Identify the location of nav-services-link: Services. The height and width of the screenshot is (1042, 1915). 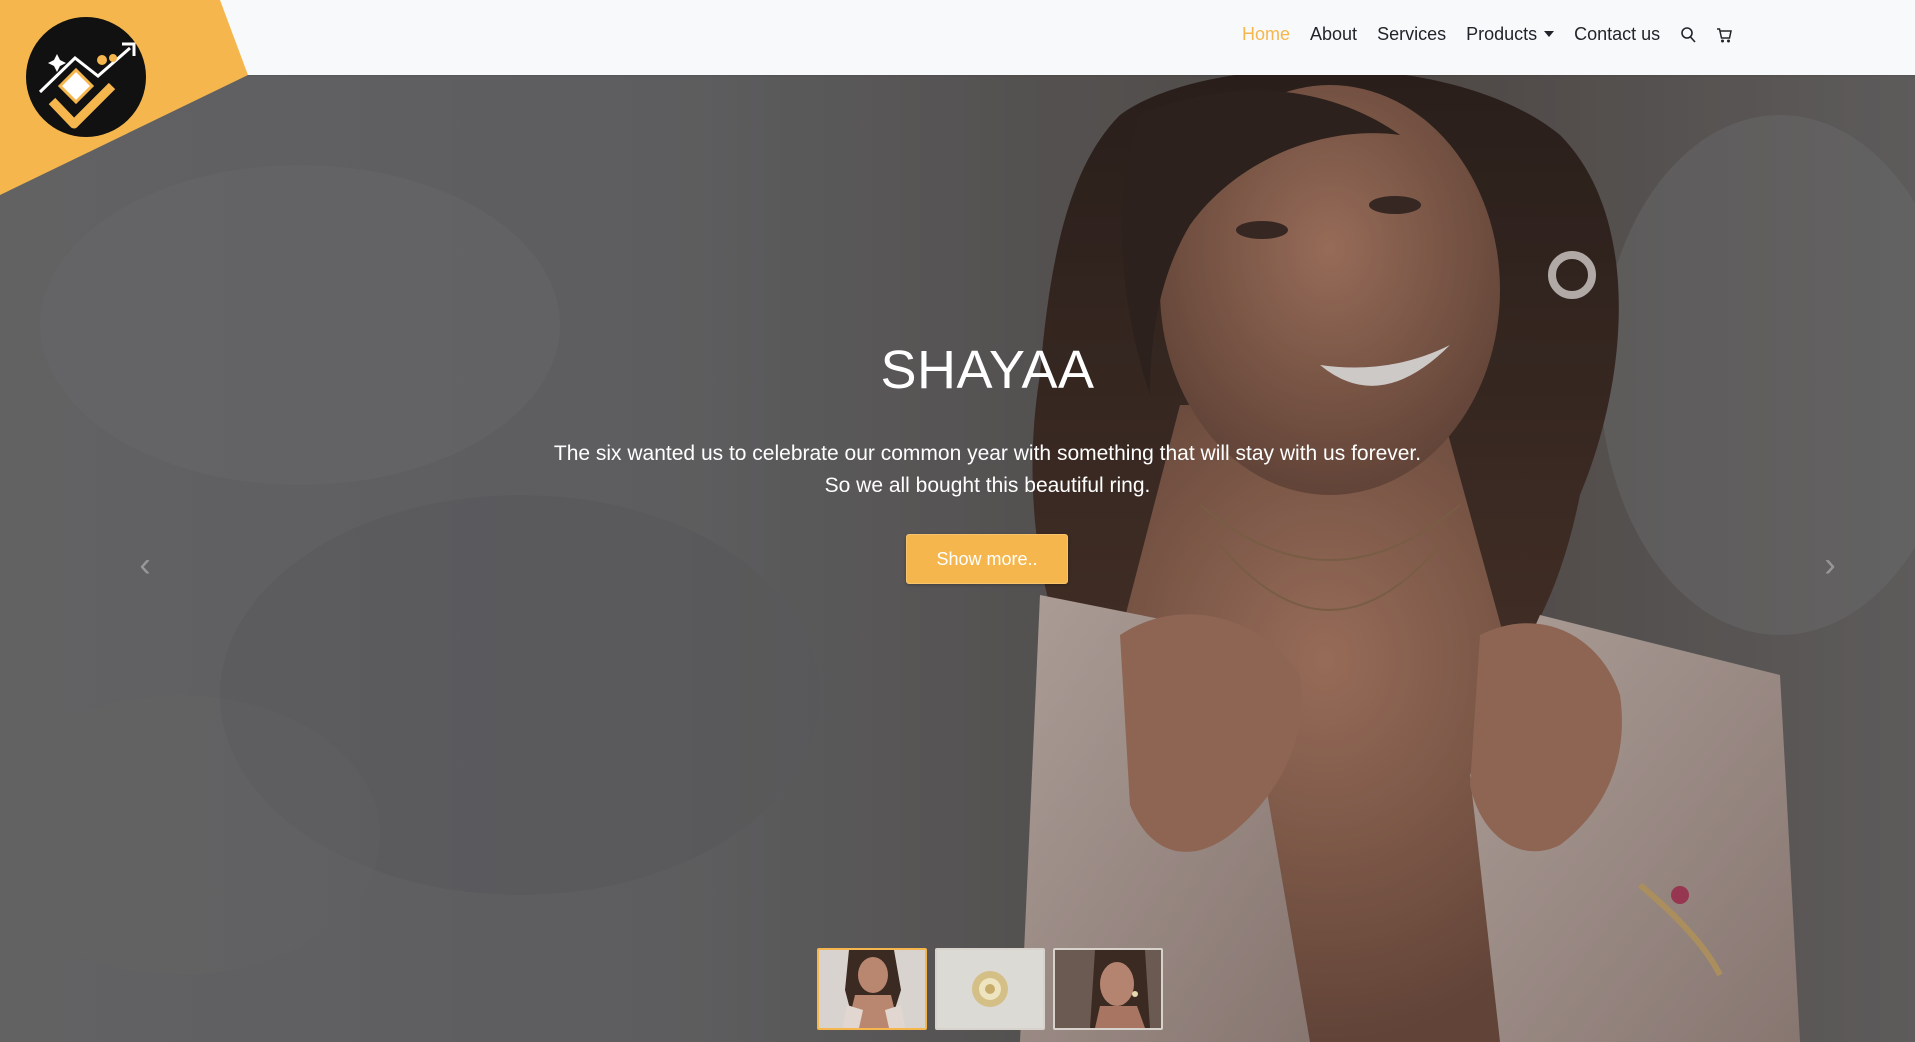
(1411, 34).